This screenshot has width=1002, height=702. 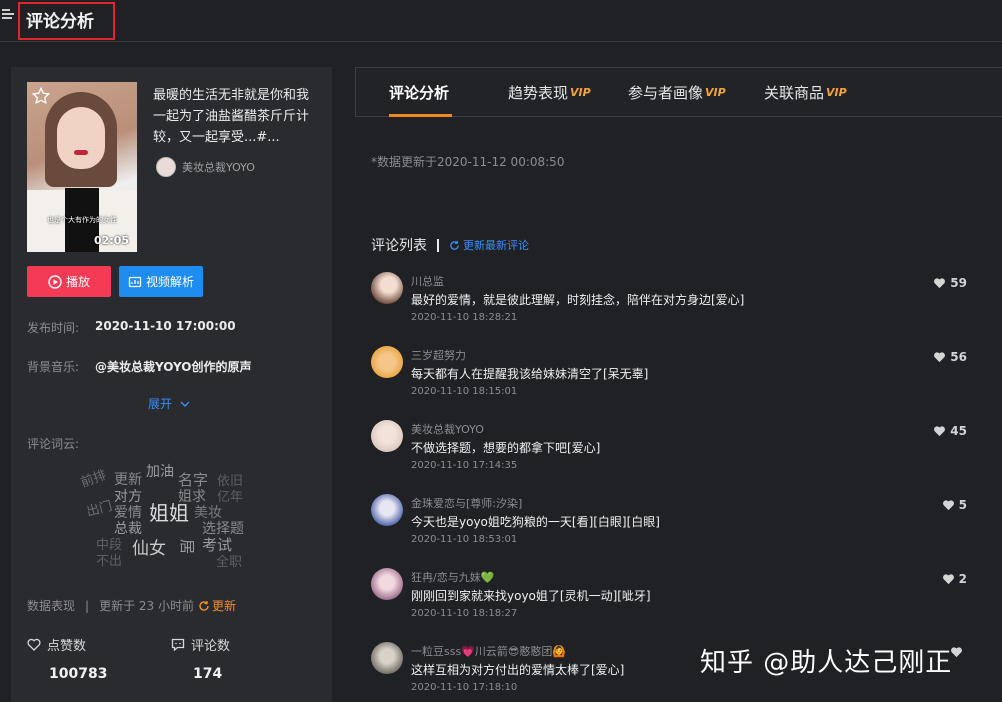 I want to click on tab-label: 评论分析, so click(x=419, y=93).